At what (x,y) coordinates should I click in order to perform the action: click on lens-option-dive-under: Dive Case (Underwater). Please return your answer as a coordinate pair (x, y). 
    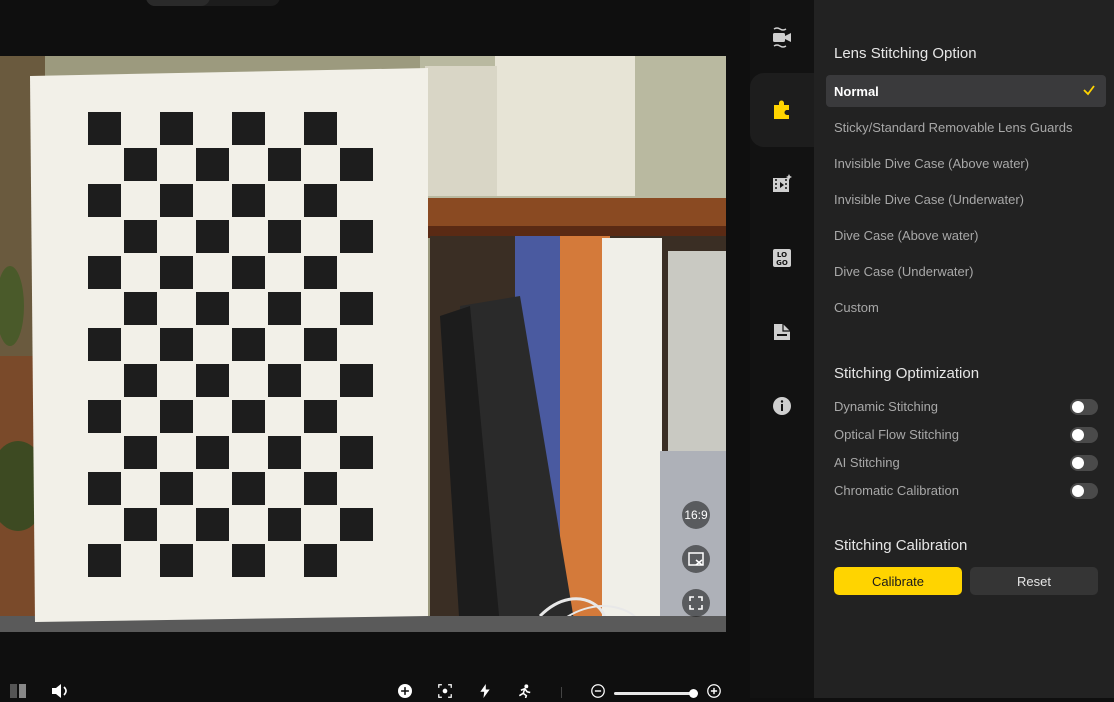
    Looking at the image, I should click on (966, 271).